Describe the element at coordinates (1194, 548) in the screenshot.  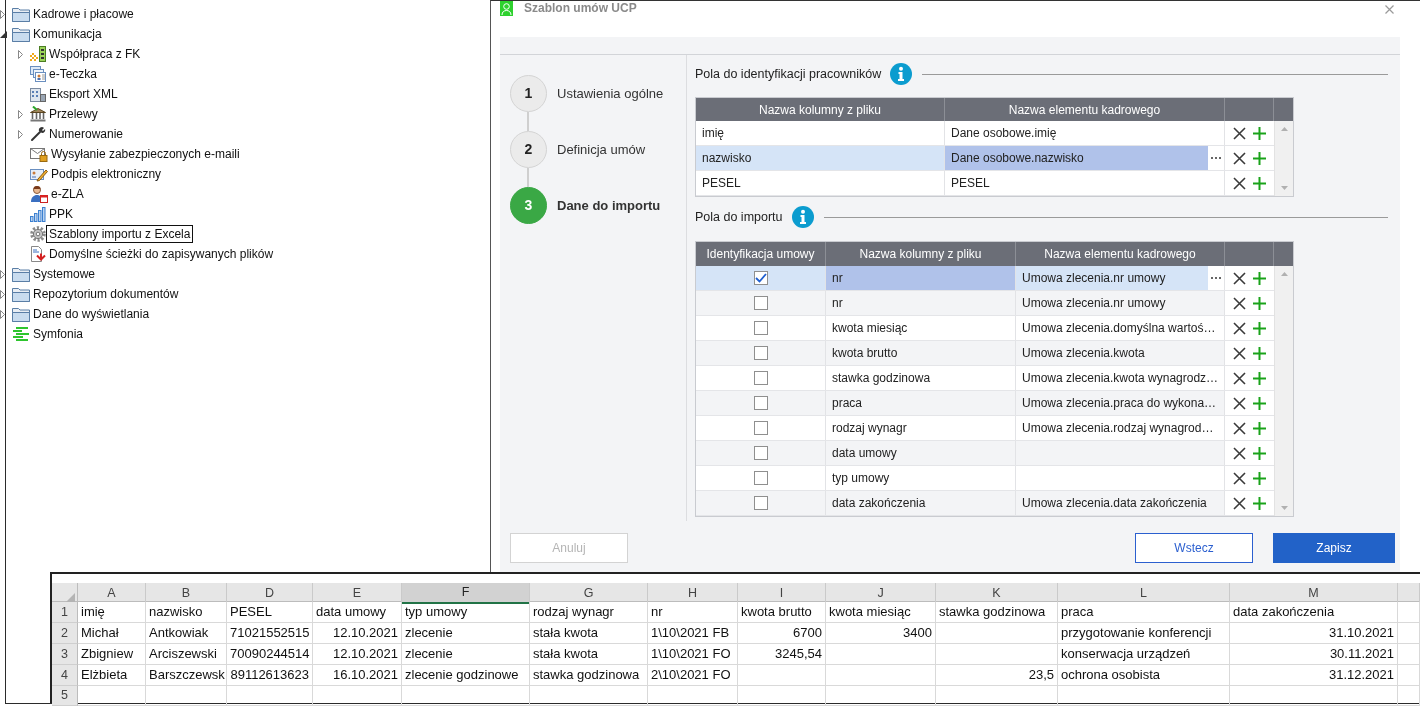
I see `dialog-button: Wstecz` at that location.